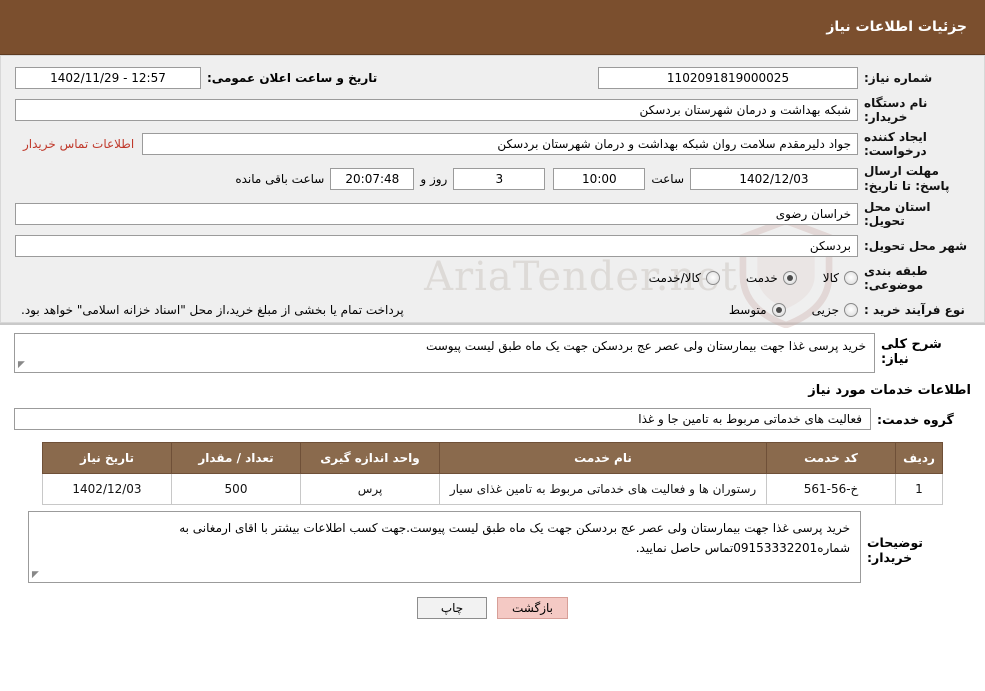 The width and height of the screenshot is (985, 691). Describe the element at coordinates (916, 246) in the screenshot. I see `city-label: شهر محل تحویل:` at that location.